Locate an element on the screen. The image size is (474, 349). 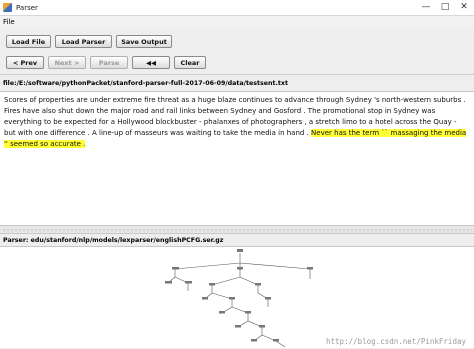
menu-file: File is located at coordinates (9, 22).